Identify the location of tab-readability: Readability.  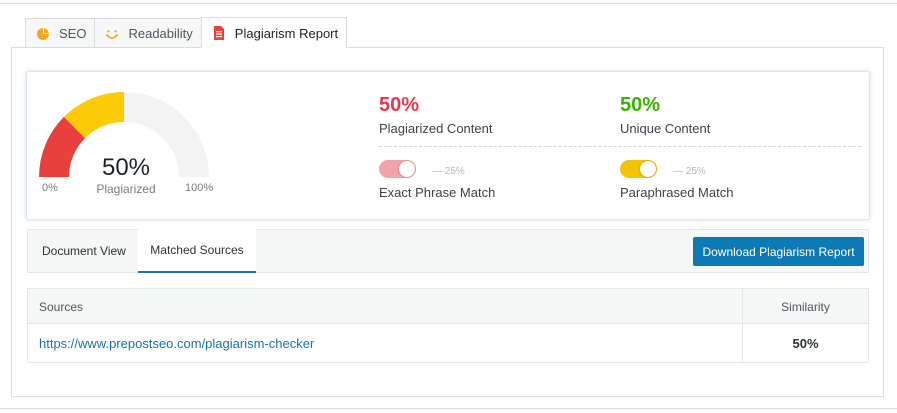
(148, 33).